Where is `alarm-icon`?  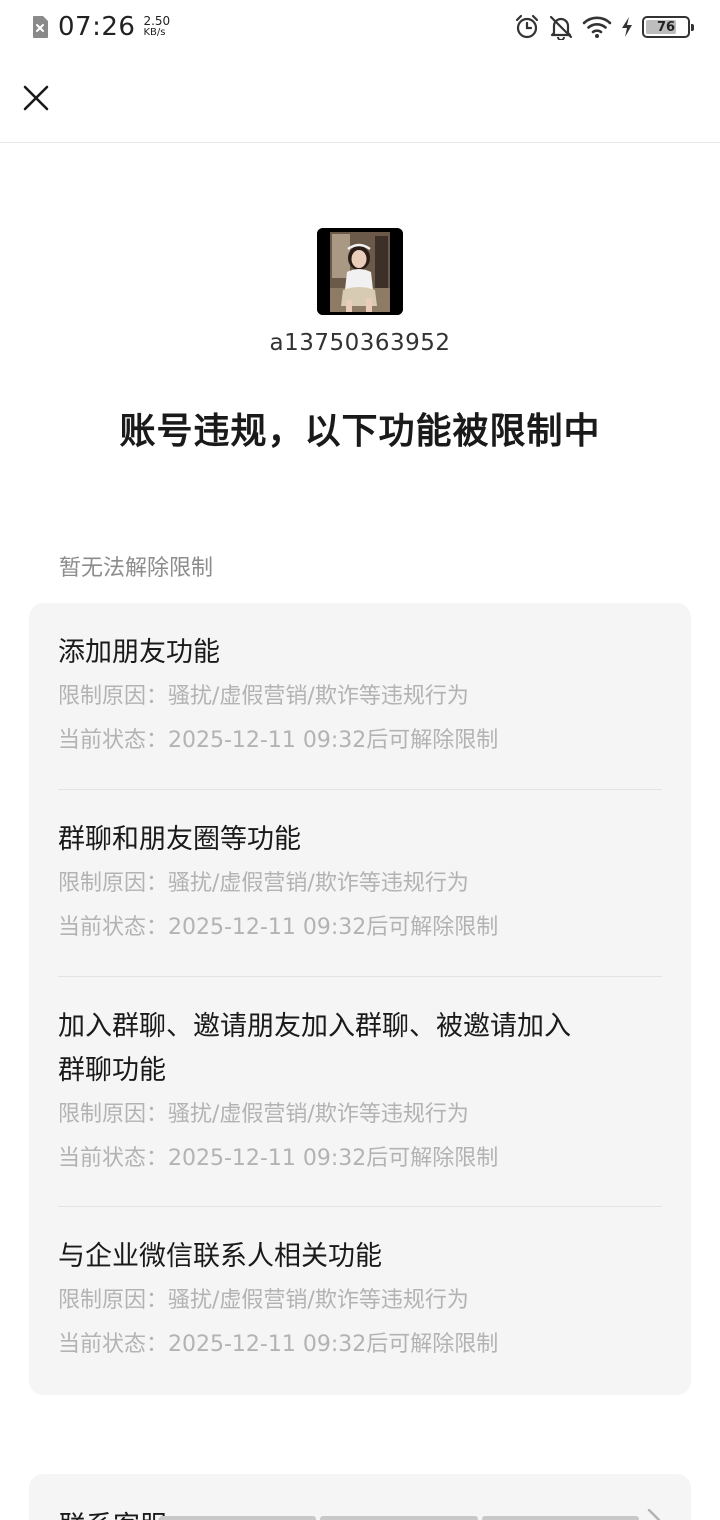
alarm-icon is located at coordinates (527, 26).